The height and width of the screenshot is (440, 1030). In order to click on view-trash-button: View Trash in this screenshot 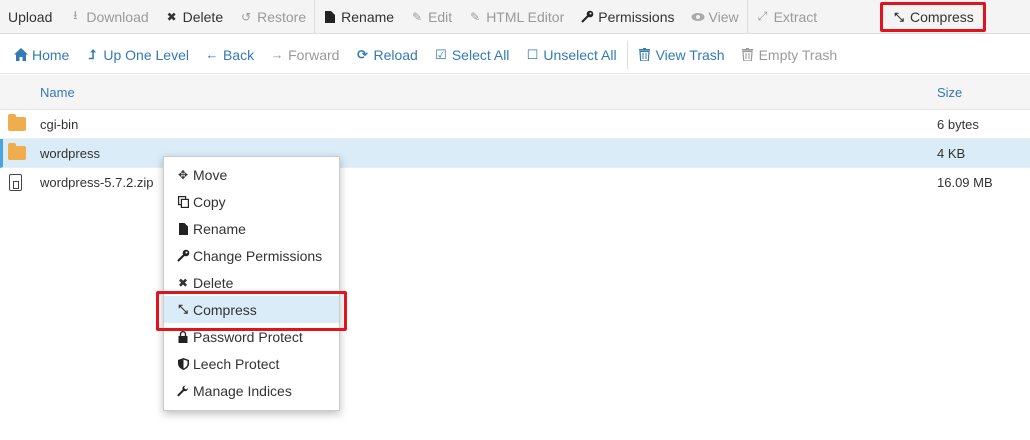, I will do `click(681, 55)`.